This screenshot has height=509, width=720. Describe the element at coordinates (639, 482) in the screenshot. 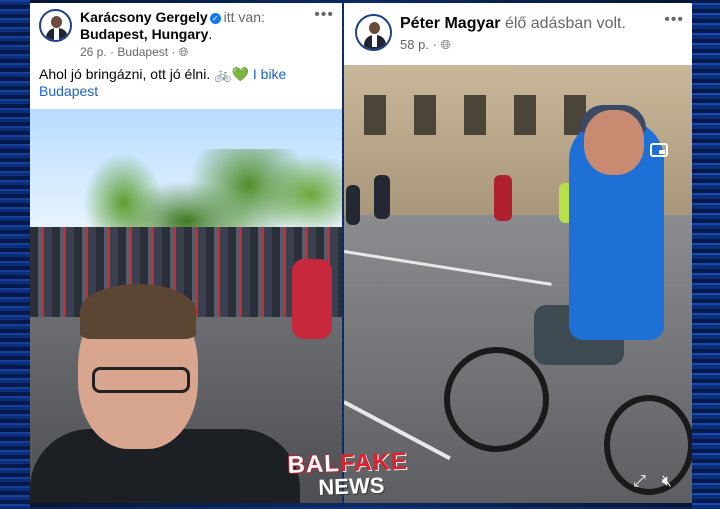

I see `fullscreen-icon: ⤢` at that location.